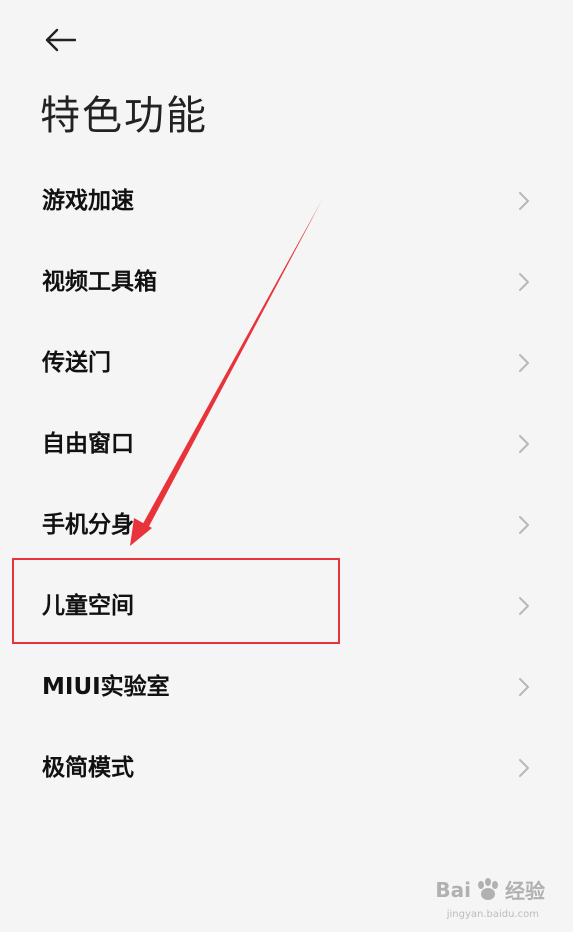  Describe the element at coordinates (286, 686) in the screenshot. I see `list-item-miui-lab: MIUI实验室` at that location.